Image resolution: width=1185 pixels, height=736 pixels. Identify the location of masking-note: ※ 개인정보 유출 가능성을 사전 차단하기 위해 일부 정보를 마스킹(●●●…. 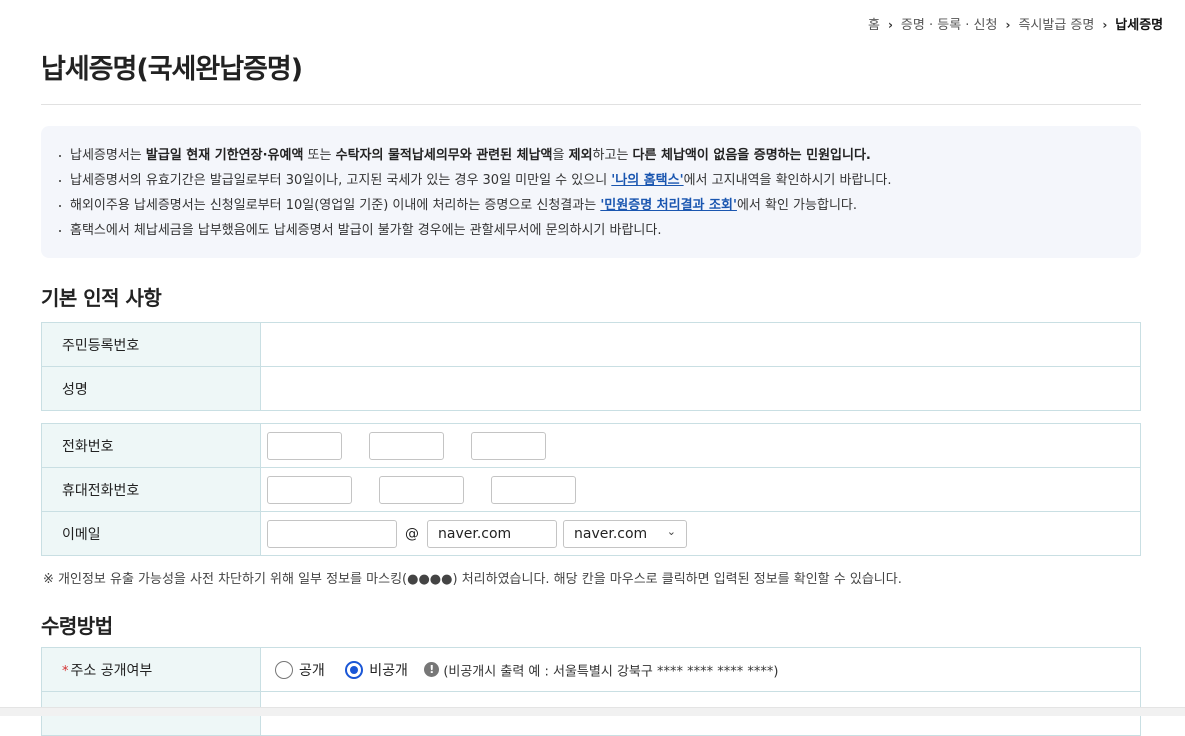
(472, 579).